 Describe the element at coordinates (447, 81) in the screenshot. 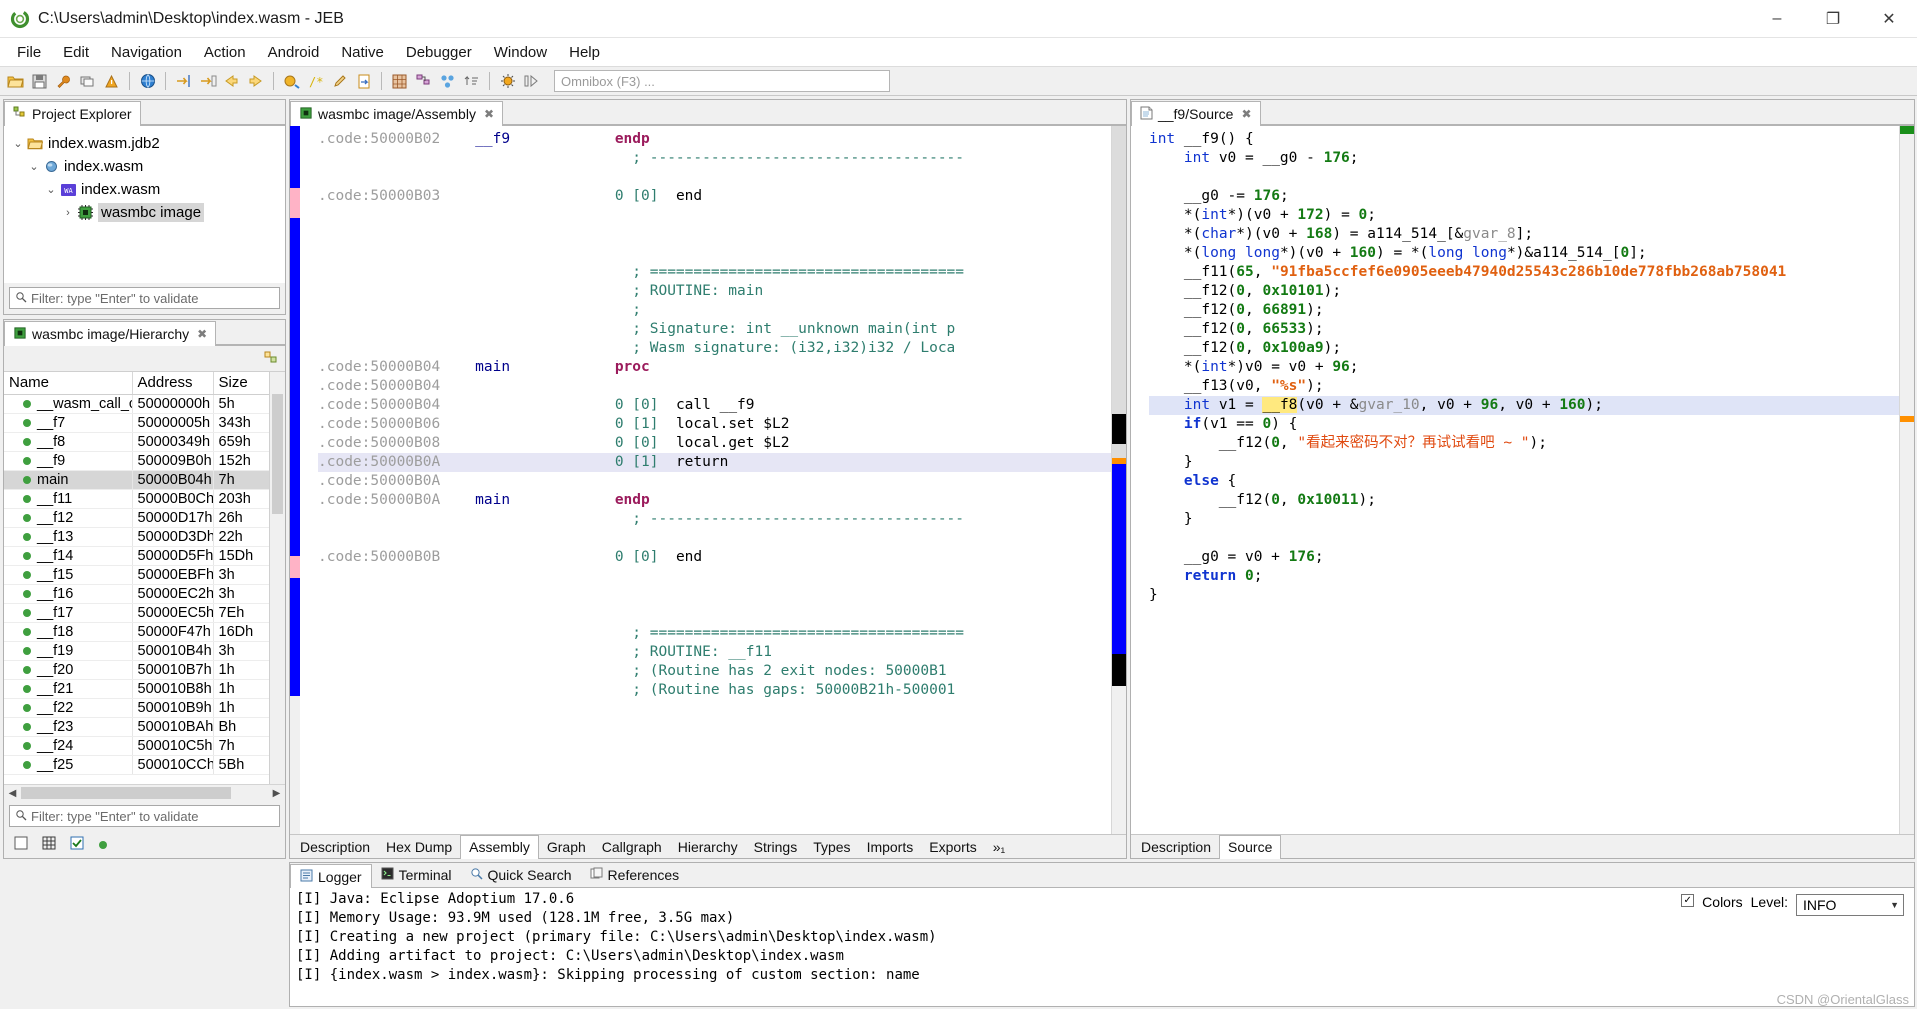

I see `nodes-icon` at that location.